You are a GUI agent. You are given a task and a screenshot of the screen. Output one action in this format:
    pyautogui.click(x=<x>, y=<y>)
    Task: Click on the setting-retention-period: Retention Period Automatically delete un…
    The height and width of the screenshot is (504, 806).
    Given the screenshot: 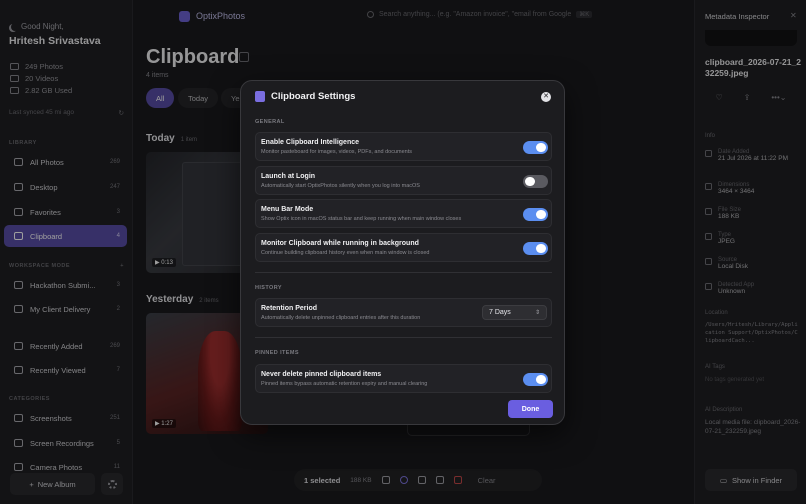 What is the action you would take?
    pyautogui.click(x=403, y=312)
    